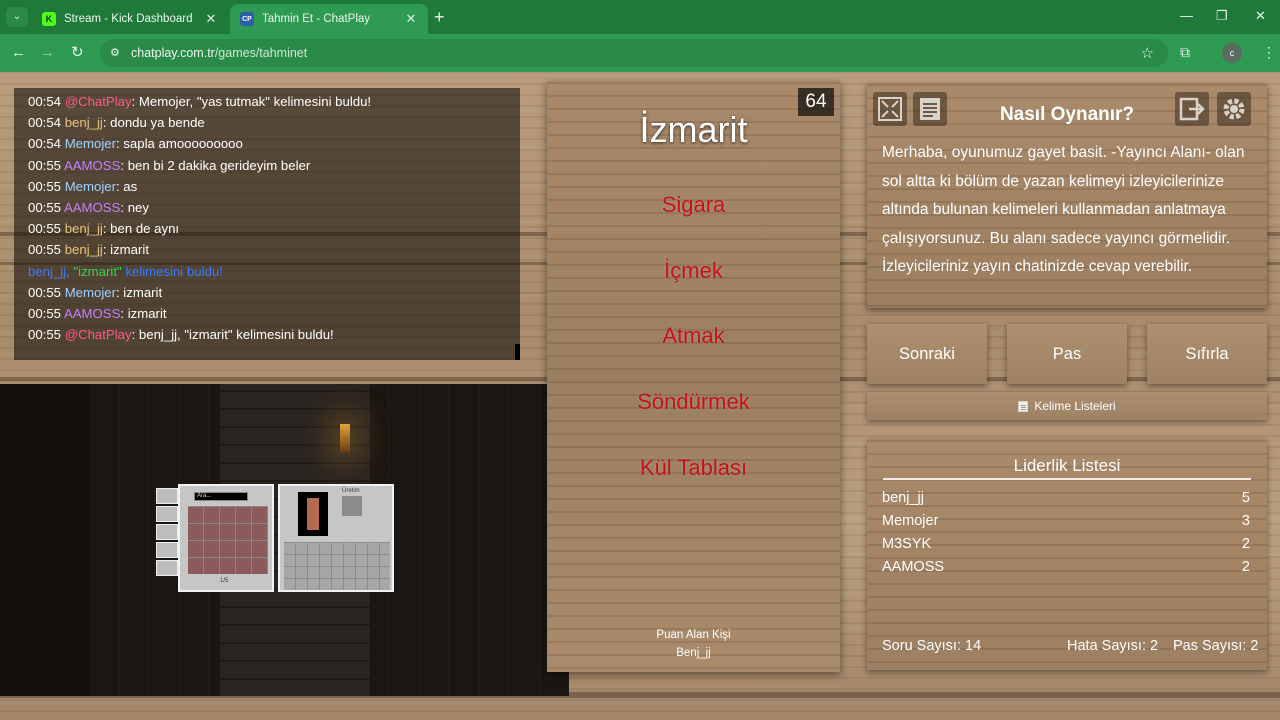 This screenshot has width=1280, height=720. What do you see at coordinates (1147, 53) in the screenshot?
I see `bookmark-star-icon: ☆` at bounding box center [1147, 53].